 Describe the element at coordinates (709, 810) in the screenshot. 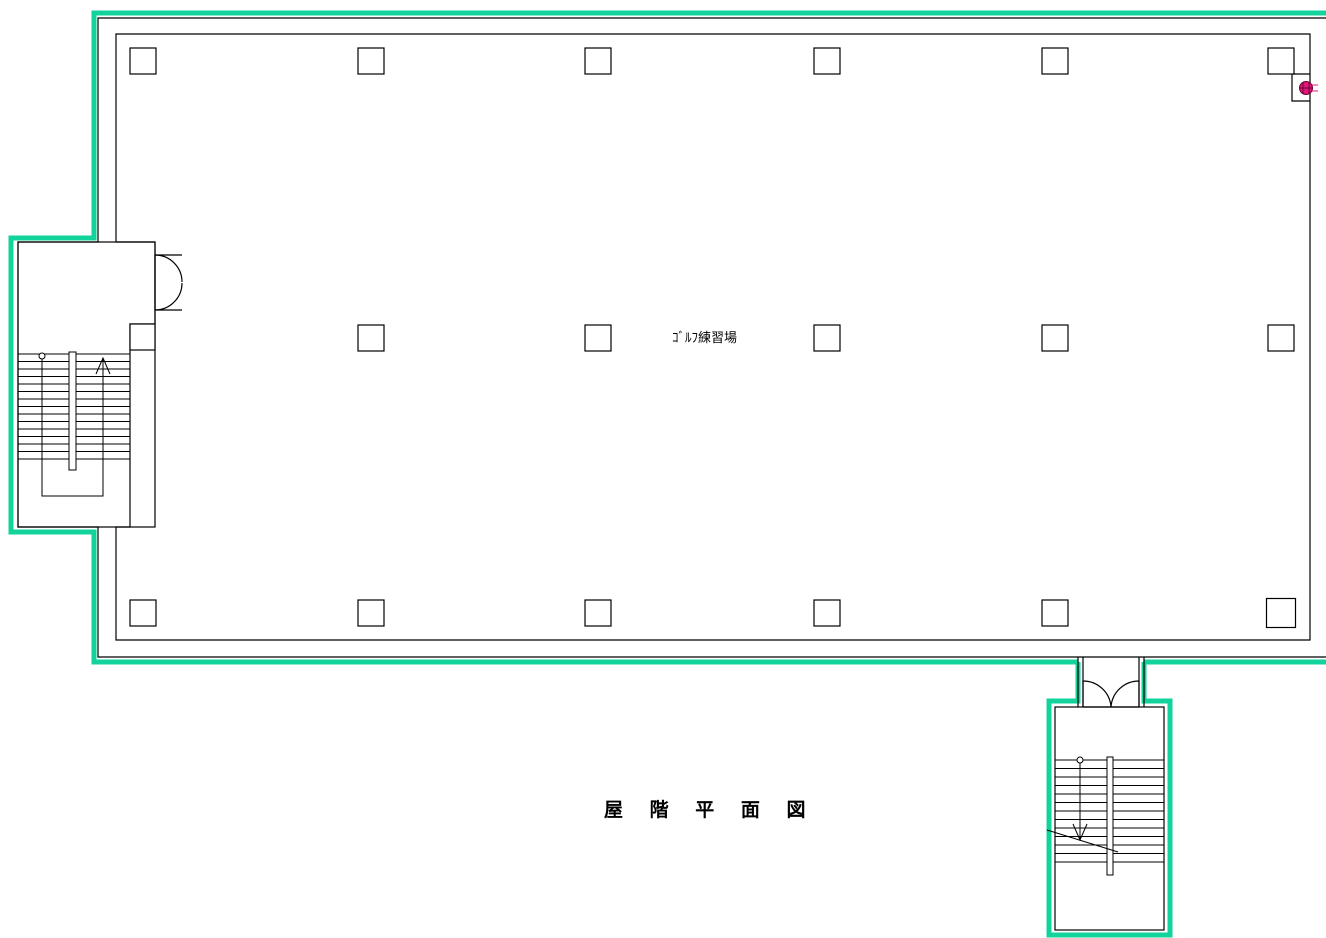

I see `plan-title: 屋 階 平 面 図` at that location.